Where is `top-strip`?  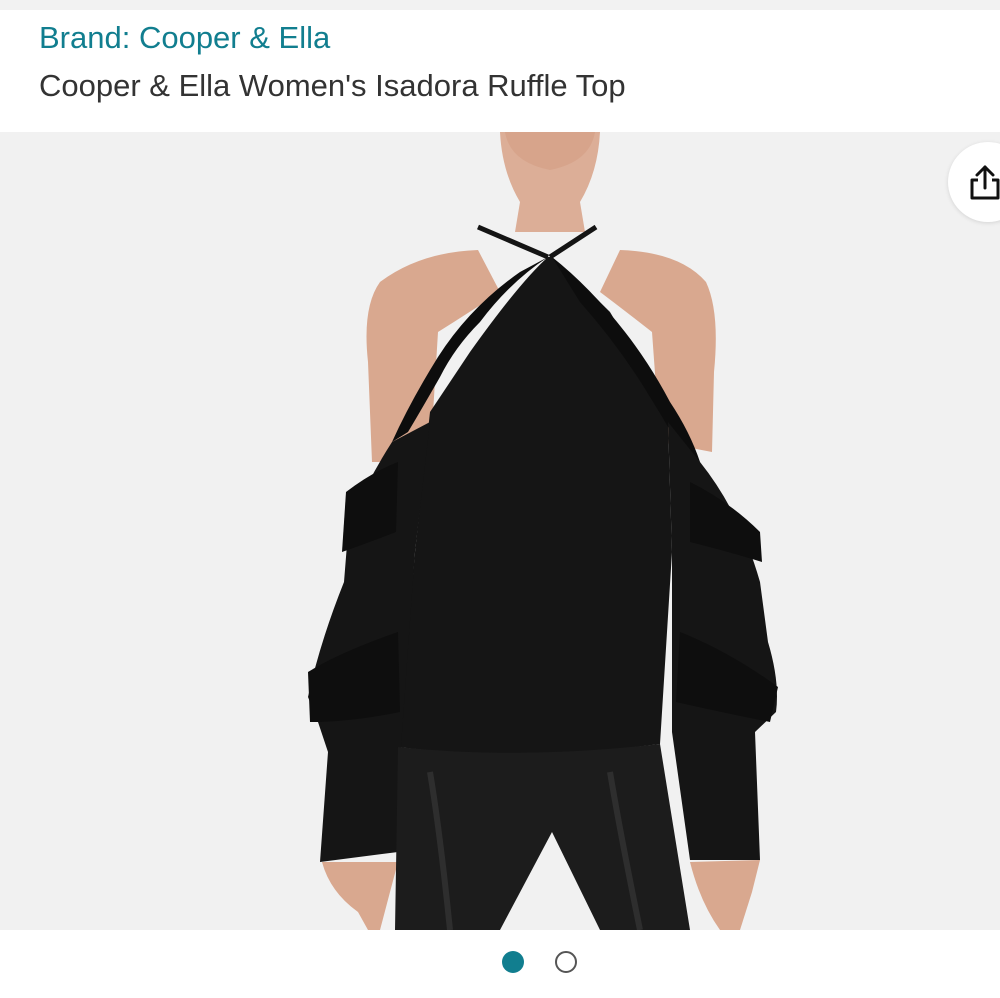
top-strip is located at coordinates (500, 5).